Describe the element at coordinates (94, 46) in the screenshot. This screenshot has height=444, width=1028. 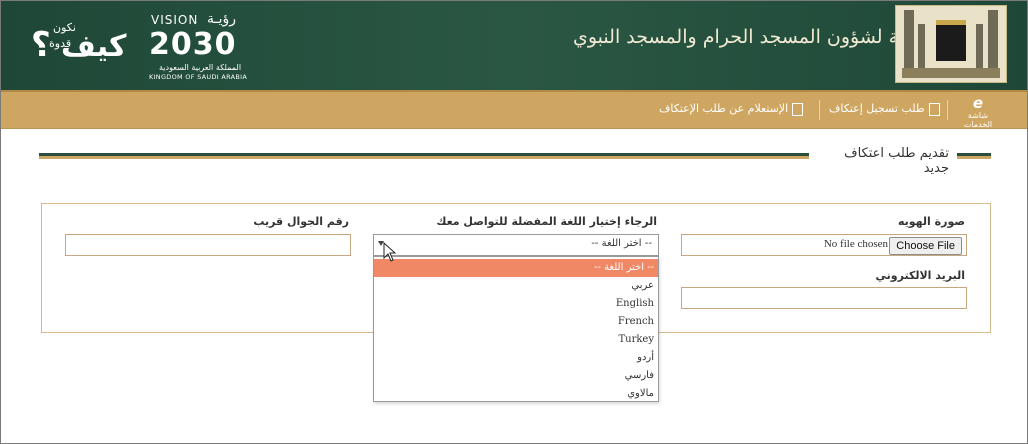
I see `slogan-main: كيف` at that location.